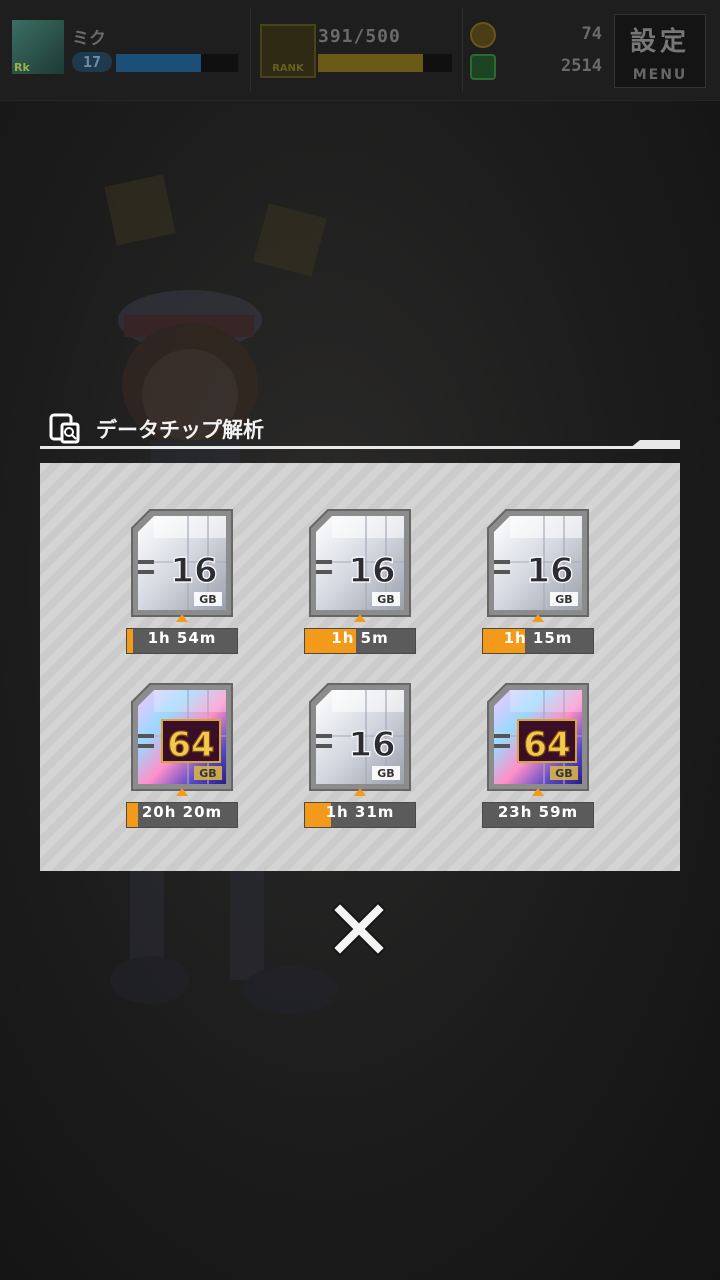 This screenshot has height=1280, width=720. I want to click on chip-slot: 16 GB 1h 54m, so click(182, 581).